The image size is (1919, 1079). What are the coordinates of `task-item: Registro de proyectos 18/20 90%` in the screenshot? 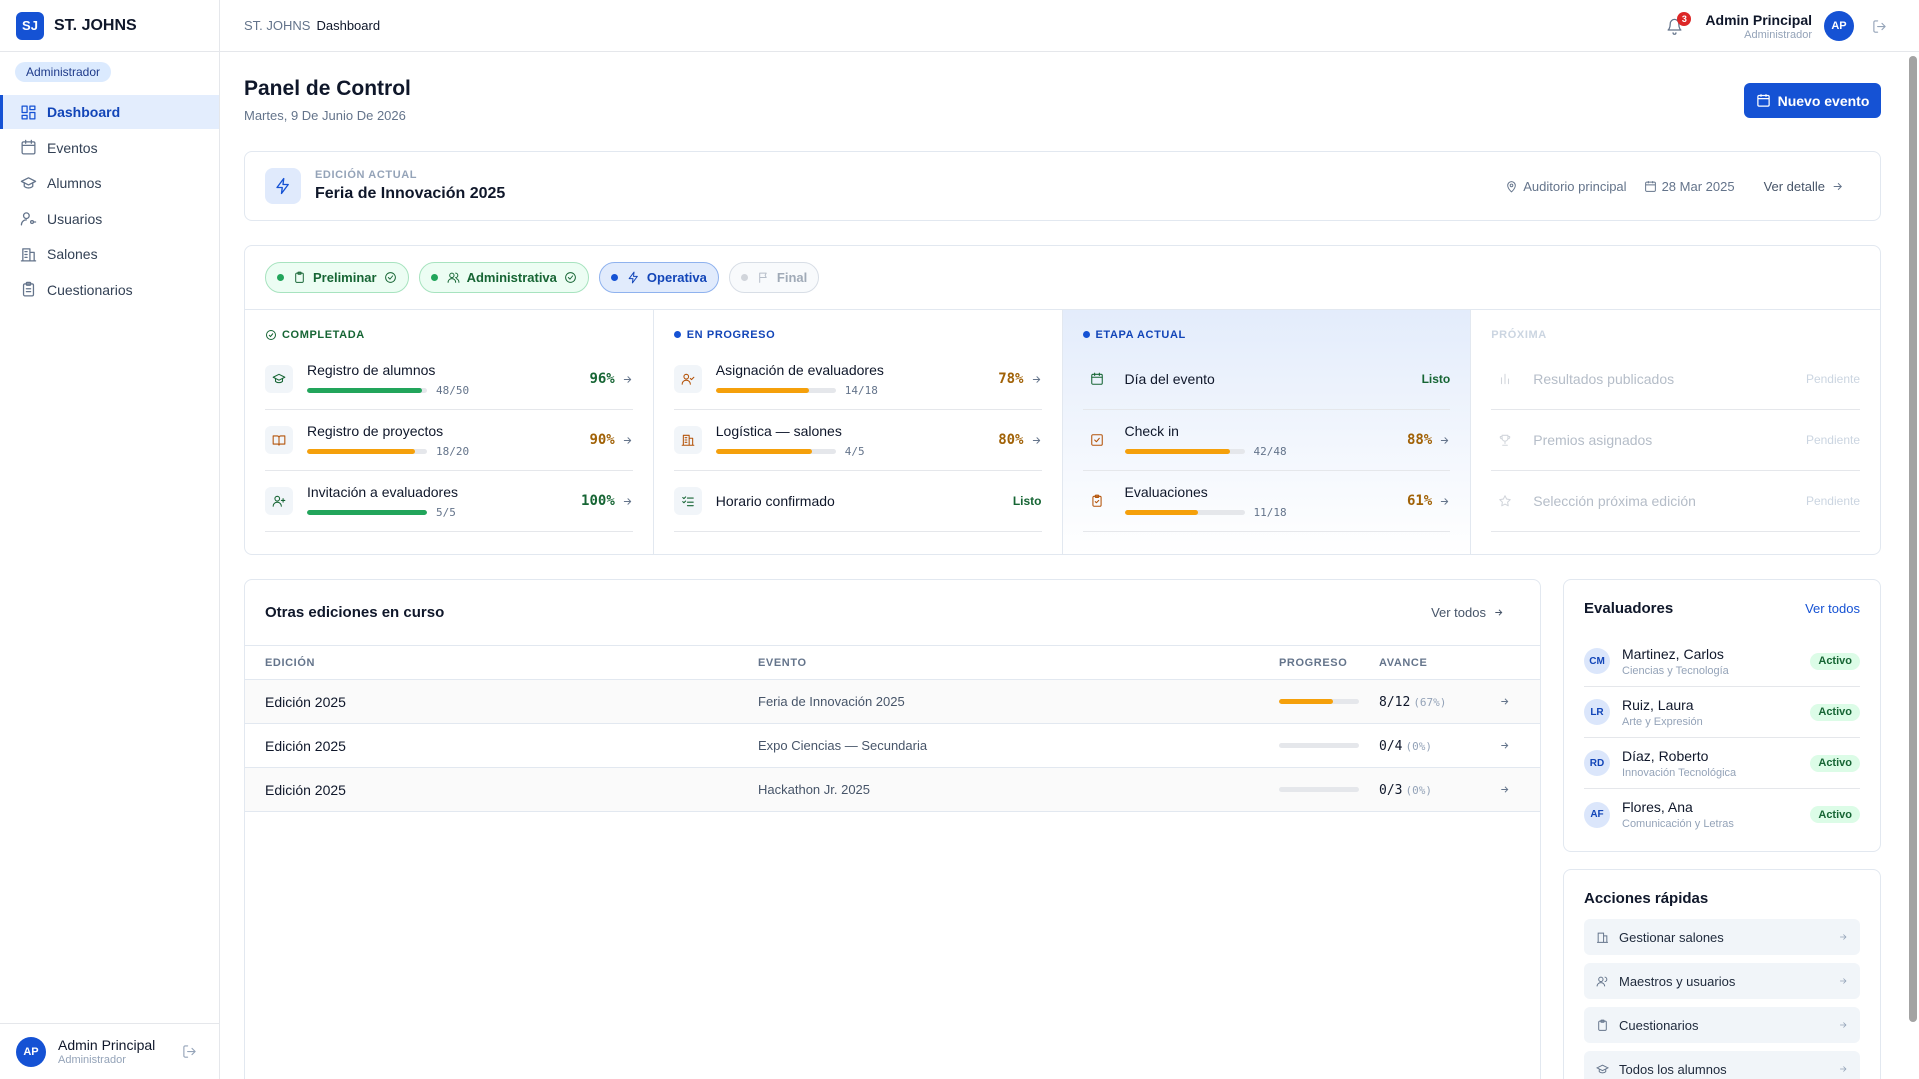 It's located at (449, 440).